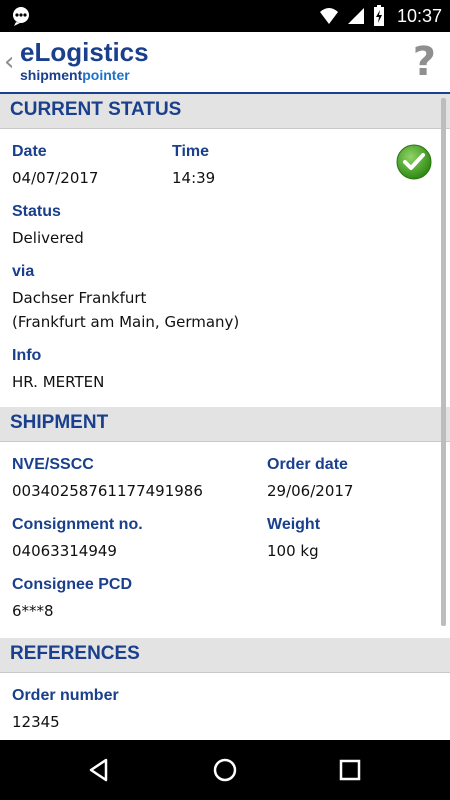  What do you see at coordinates (225, 655) in the screenshot?
I see `references-header: REFERENCES` at bounding box center [225, 655].